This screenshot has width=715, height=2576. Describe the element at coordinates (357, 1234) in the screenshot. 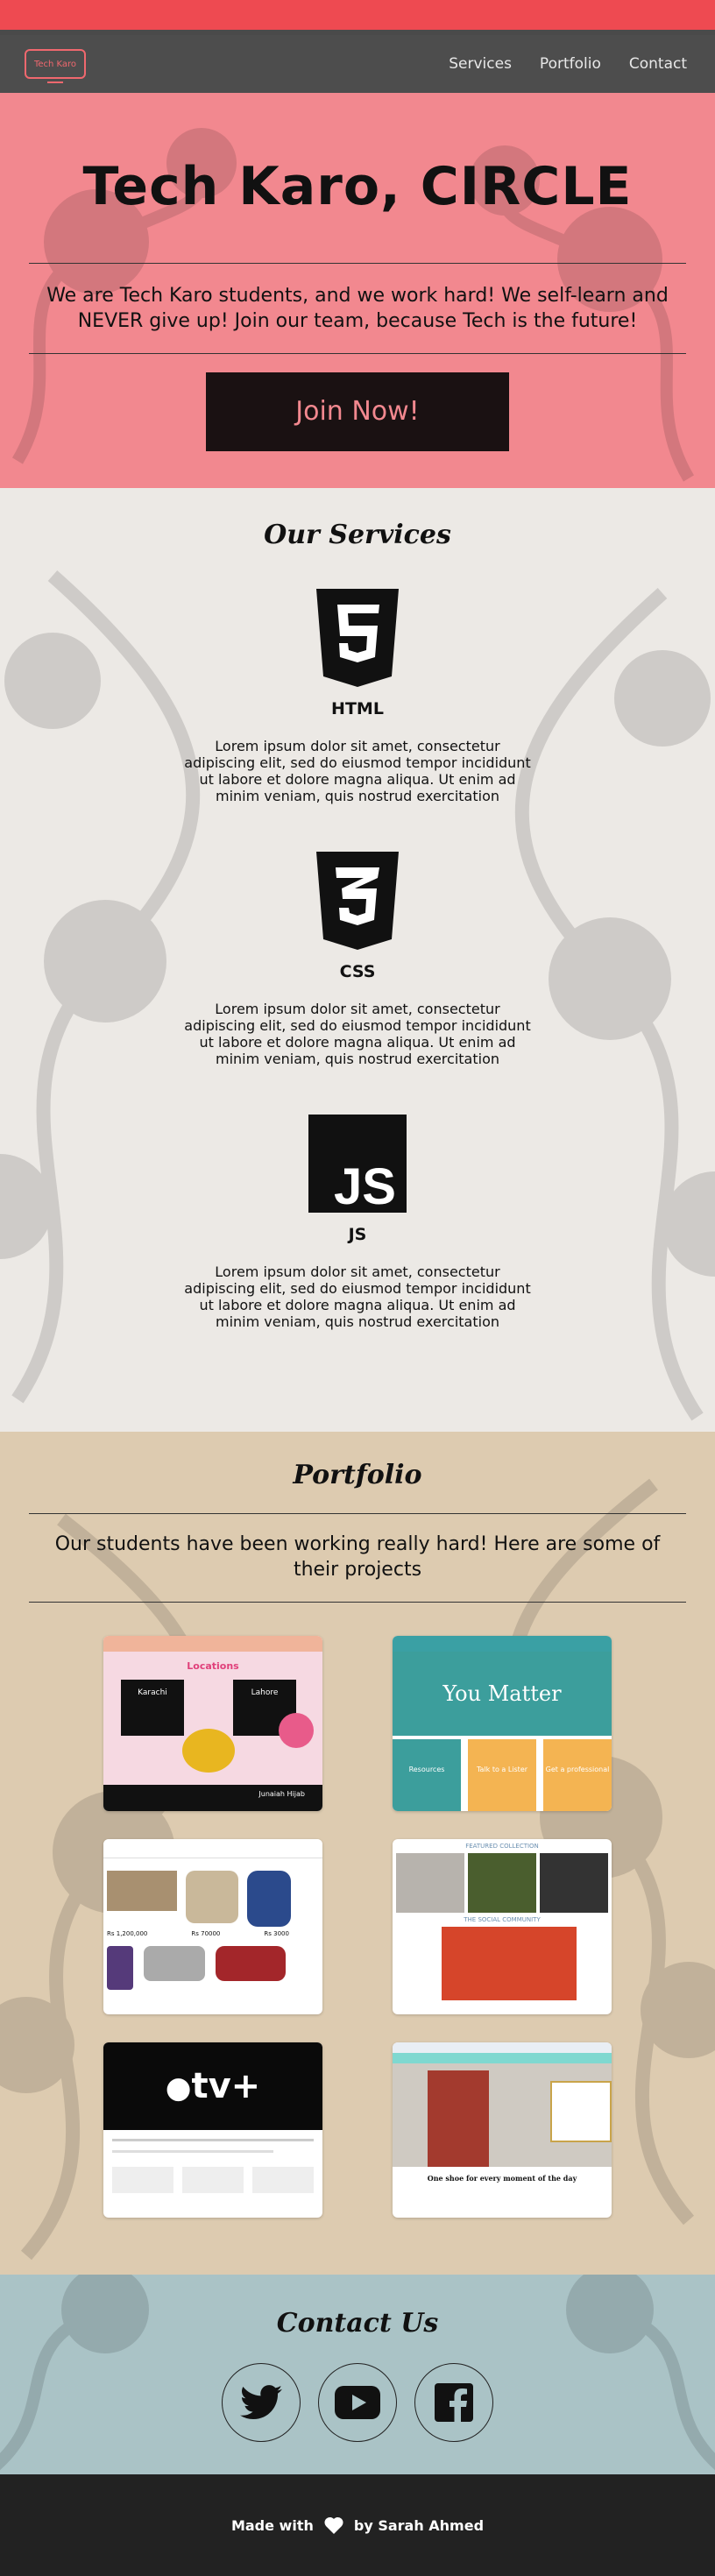

I see `service-name: JS` at that location.